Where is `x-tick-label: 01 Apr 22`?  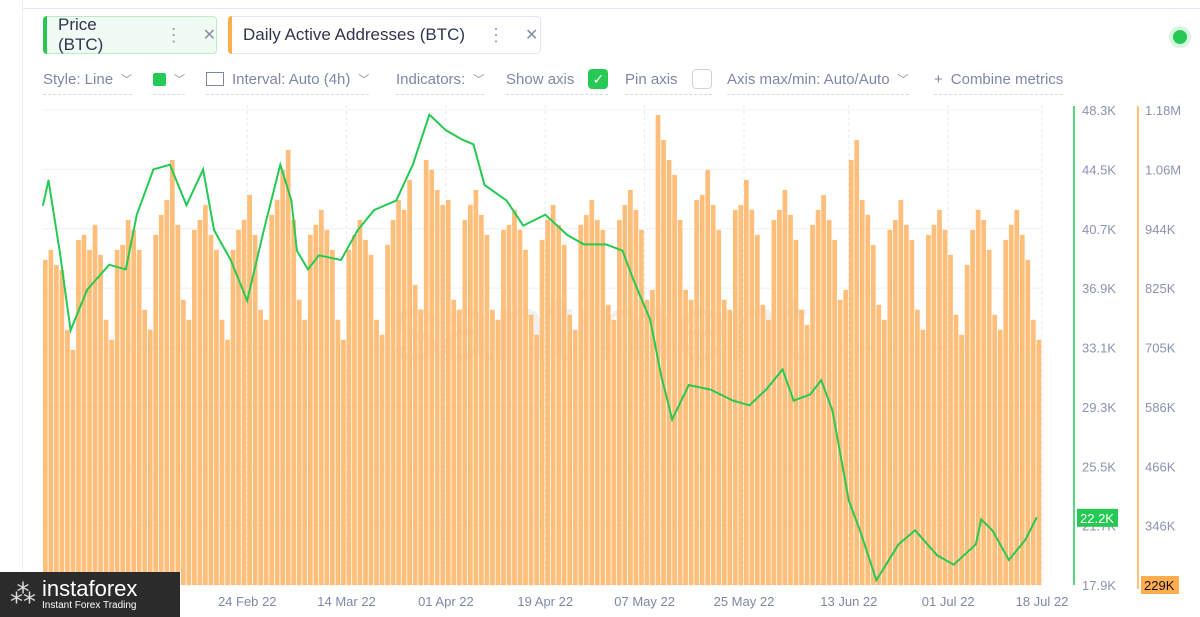 x-tick-label: 01 Apr 22 is located at coordinates (446, 601).